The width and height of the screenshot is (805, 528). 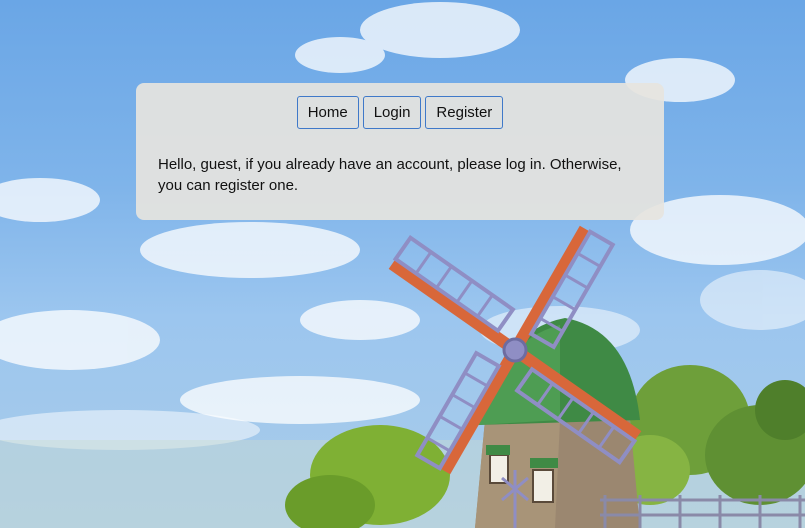 I want to click on main-nav: Home Login Register, so click(x=400, y=112).